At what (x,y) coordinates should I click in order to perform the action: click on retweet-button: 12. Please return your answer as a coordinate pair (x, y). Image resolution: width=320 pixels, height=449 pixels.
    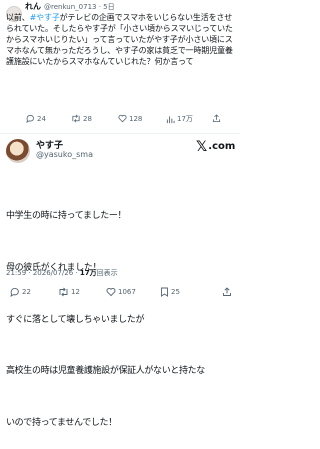
    Looking at the image, I should click on (69, 292).